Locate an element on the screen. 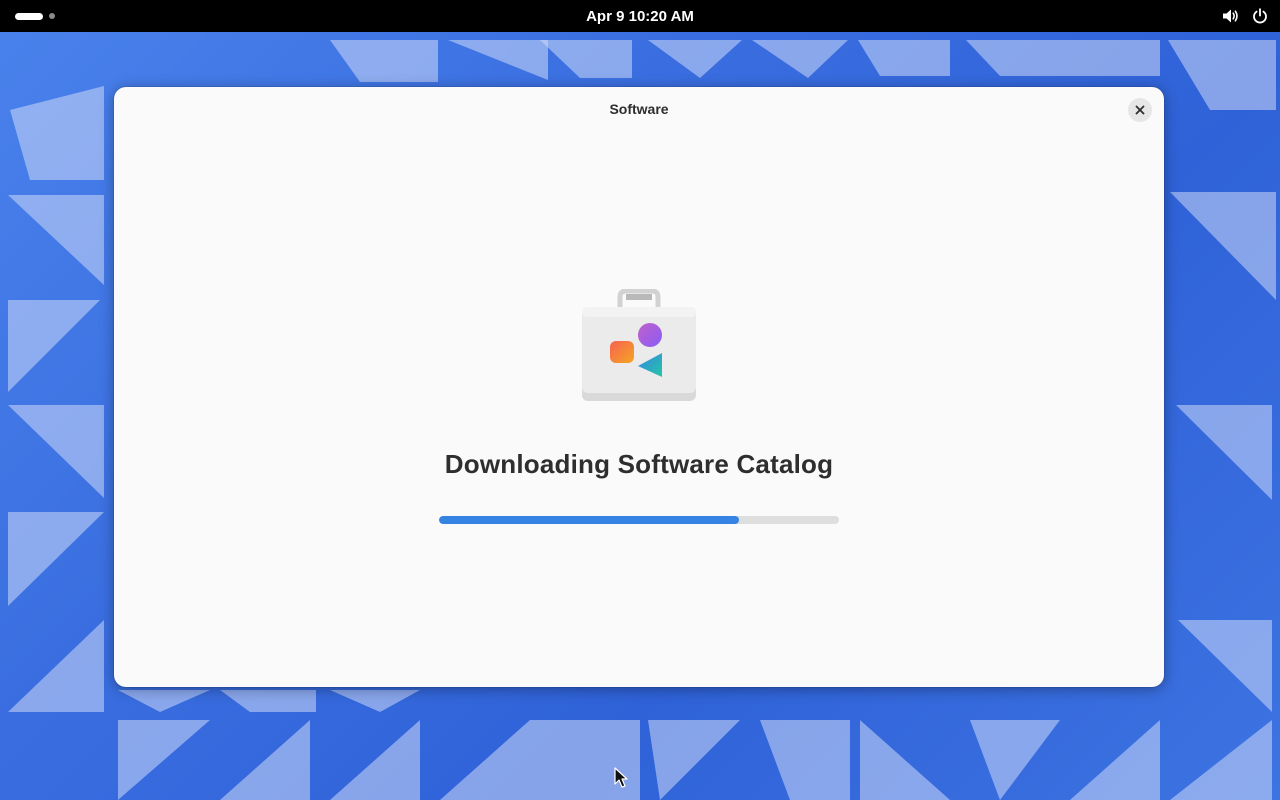 Image resolution: width=1280 pixels, height=800 pixels. window-title: Software is located at coordinates (639, 109).